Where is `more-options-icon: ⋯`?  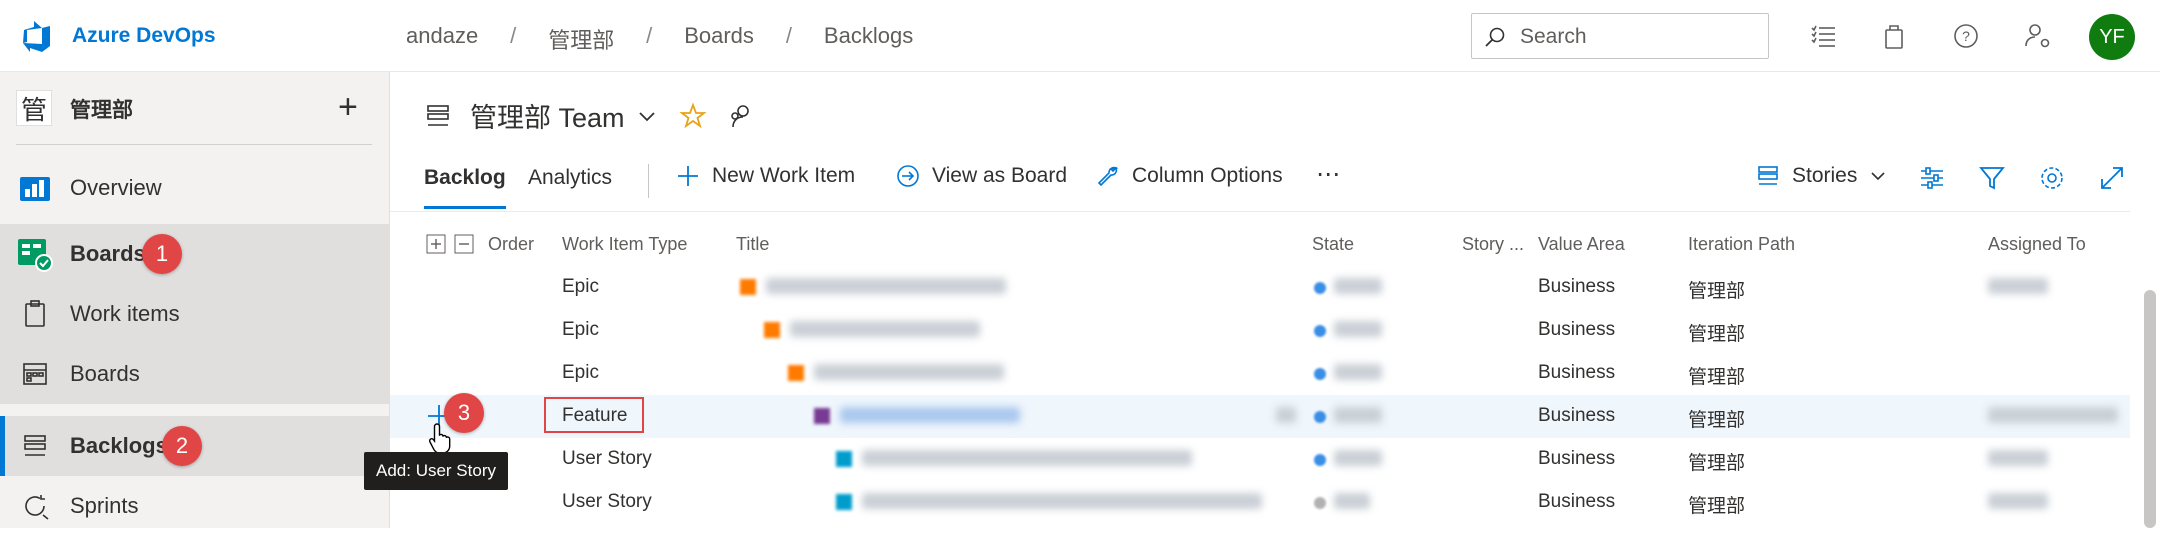
more-options-icon: ⋯ is located at coordinates (1328, 174).